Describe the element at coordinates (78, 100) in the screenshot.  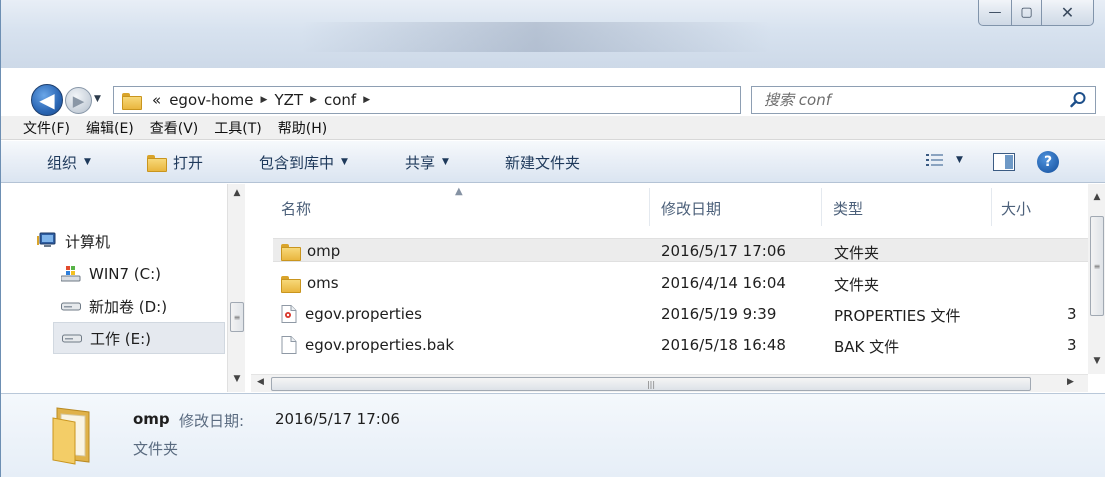
I see `forward-button: ▶` at that location.